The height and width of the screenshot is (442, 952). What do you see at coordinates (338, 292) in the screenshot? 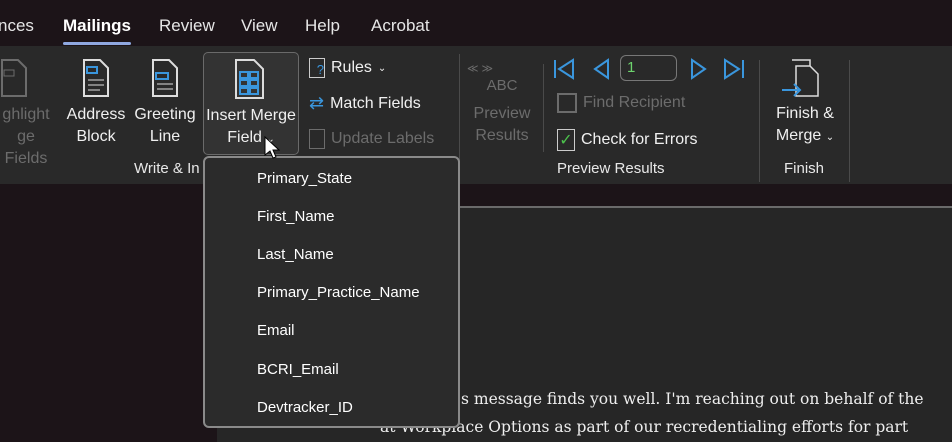
I see `menu-item-primary-practice-name: Primary_Practice_Name` at bounding box center [338, 292].